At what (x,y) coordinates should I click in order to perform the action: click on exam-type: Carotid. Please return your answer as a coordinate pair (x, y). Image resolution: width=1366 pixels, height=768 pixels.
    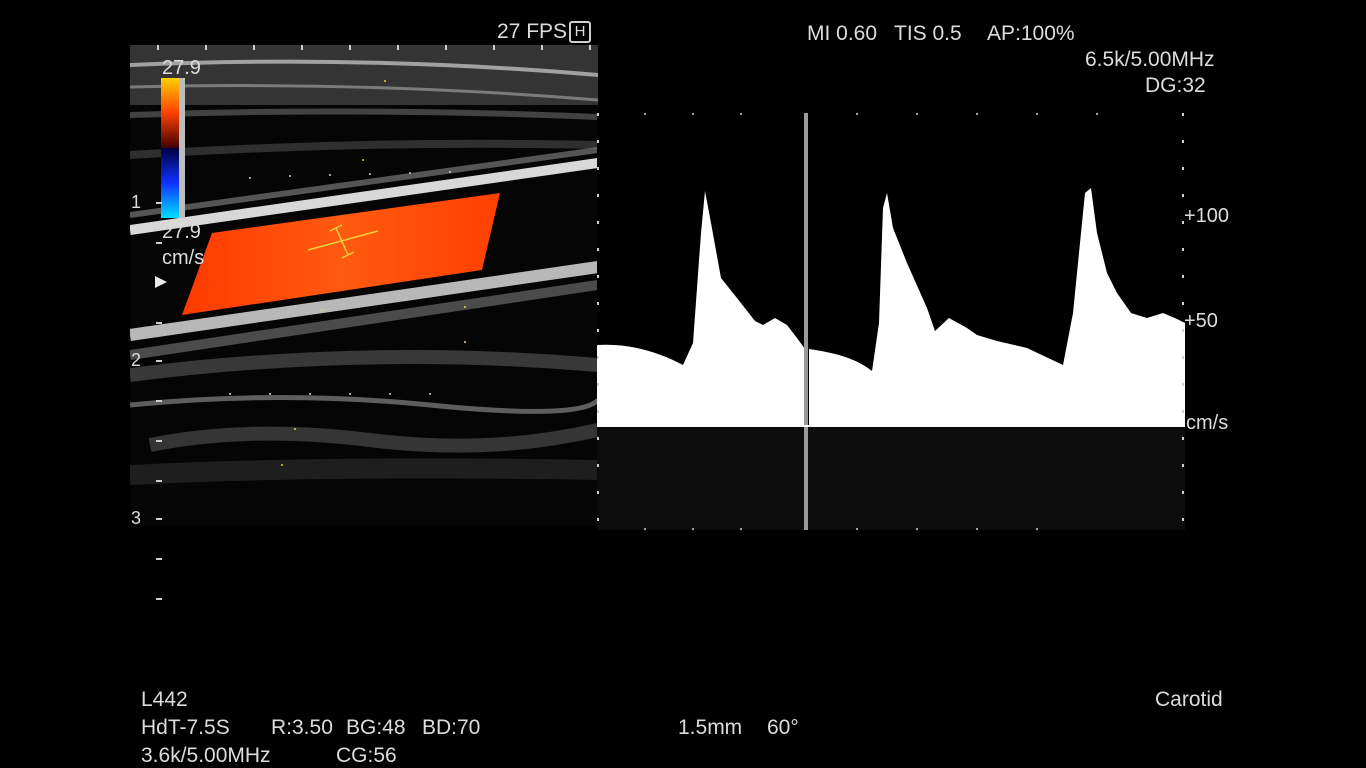
    Looking at the image, I should click on (1189, 699).